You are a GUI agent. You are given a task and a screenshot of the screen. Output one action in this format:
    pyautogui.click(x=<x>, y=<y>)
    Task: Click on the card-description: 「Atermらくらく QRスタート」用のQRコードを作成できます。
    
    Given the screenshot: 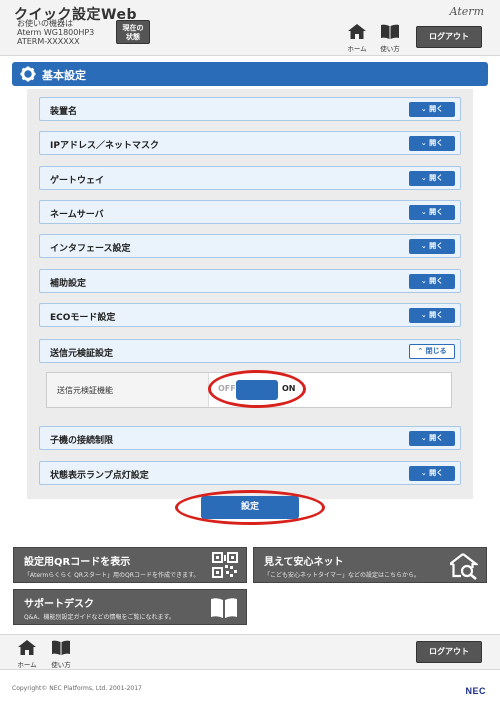 What is the action you would take?
    pyautogui.click(x=112, y=575)
    